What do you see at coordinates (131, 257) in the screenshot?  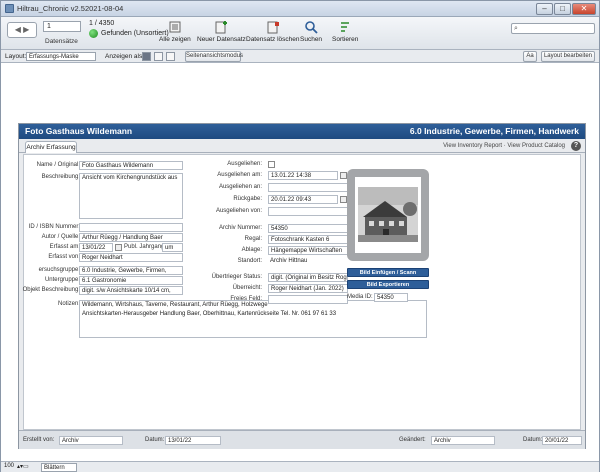 I see `created-by-field: Roger Neidhart` at bounding box center [131, 257].